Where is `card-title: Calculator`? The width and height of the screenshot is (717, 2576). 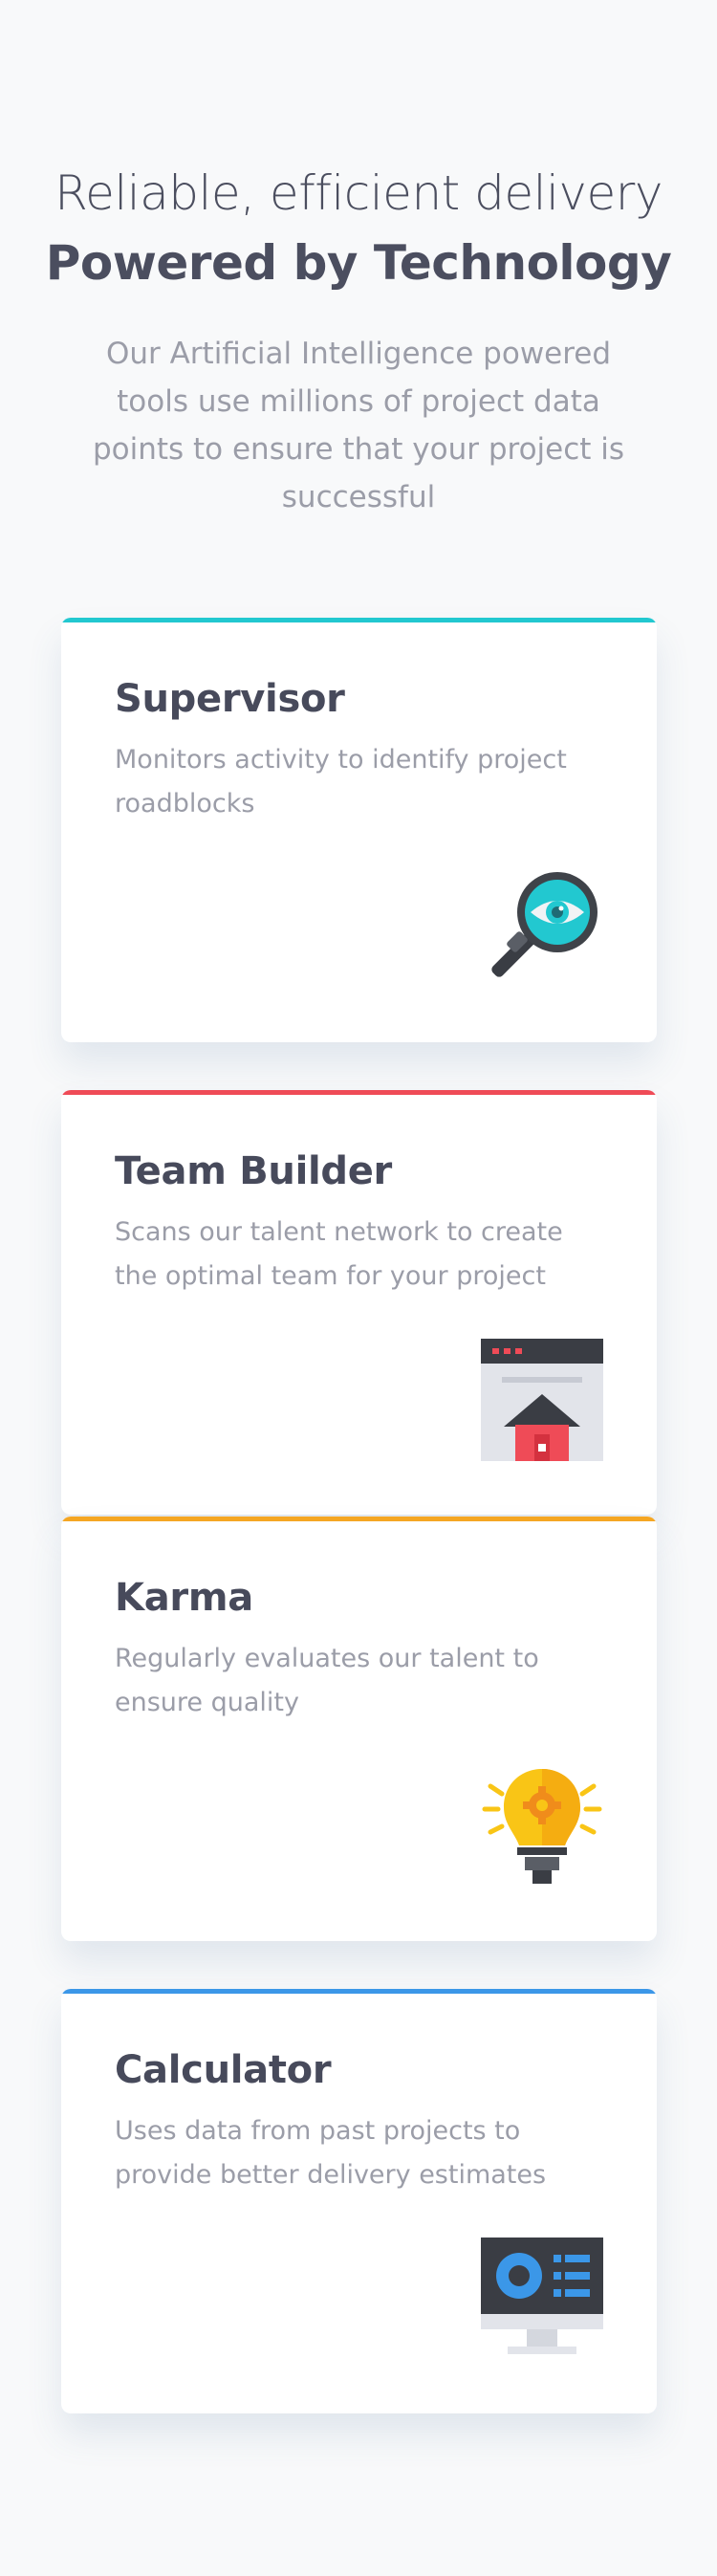
card-title: Calculator is located at coordinates (223, 2070).